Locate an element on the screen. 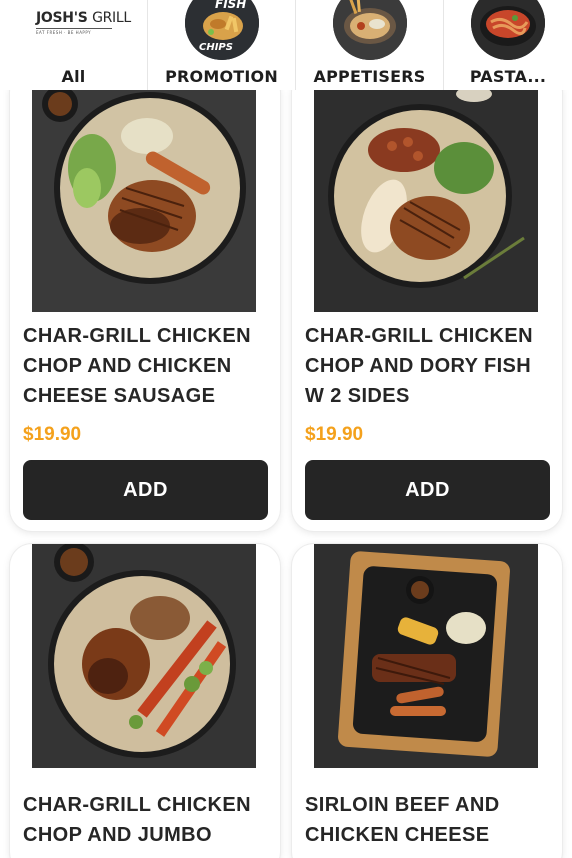 The width and height of the screenshot is (572, 858). product-title: CHAR-GRILL CHICKEN CHOP AND JUMBO is located at coordinates (137, 820).